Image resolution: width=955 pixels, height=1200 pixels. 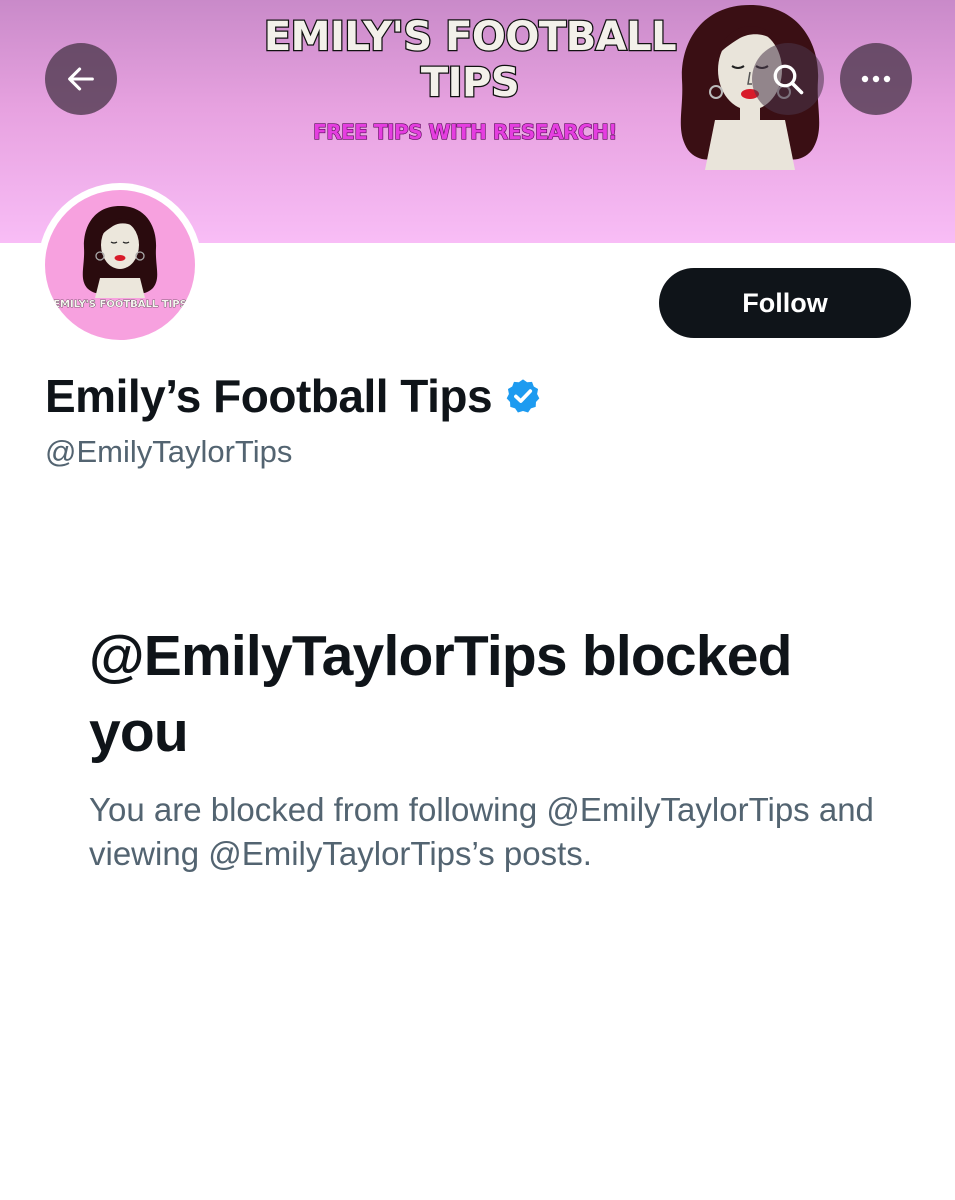 What do you see at coordinates (169, 451) in the screenshot?
I see `profile-handle: @EmilyTaylorTips` at bounding box center [169, 451].